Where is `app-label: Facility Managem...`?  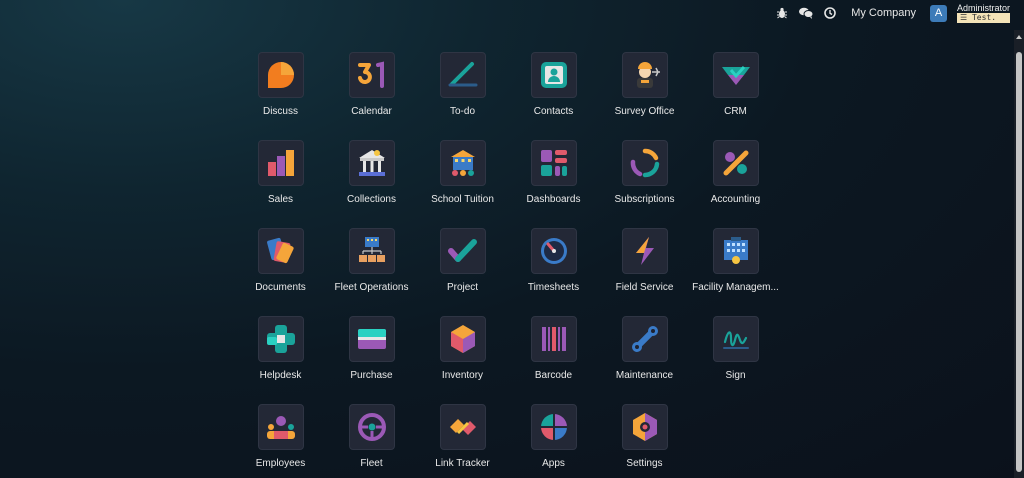 app-label: Facility Managem... is located at coordinates (735, 287).